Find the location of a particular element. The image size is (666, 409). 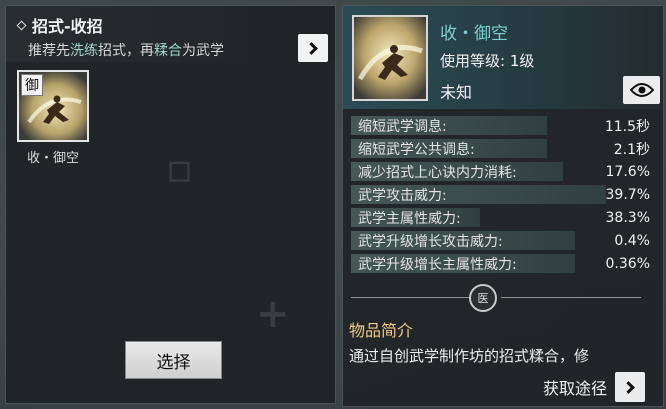

skill-slot: 御 is located at coordinates (53, 106).